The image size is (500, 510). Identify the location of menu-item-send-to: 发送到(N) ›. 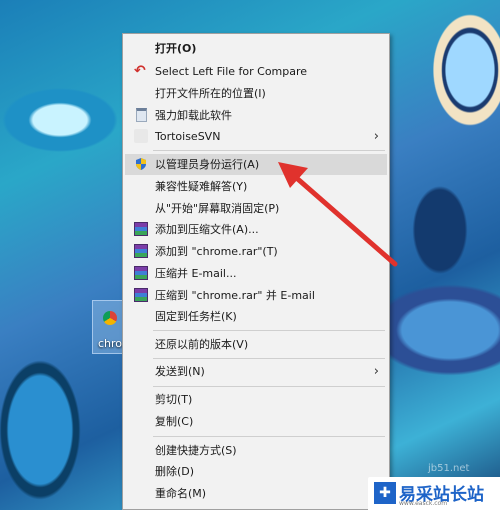
(256, 371).